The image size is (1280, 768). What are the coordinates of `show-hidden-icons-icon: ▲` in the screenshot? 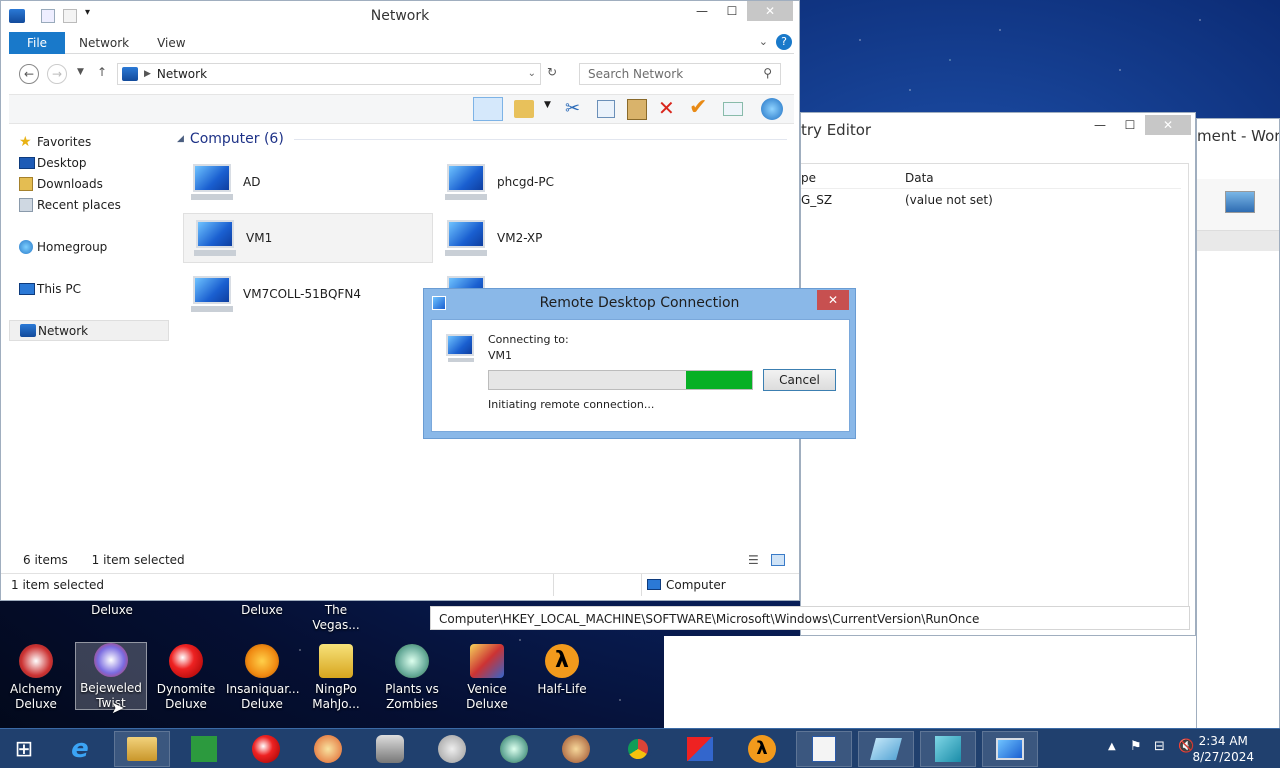 It's located at (1112, 746).